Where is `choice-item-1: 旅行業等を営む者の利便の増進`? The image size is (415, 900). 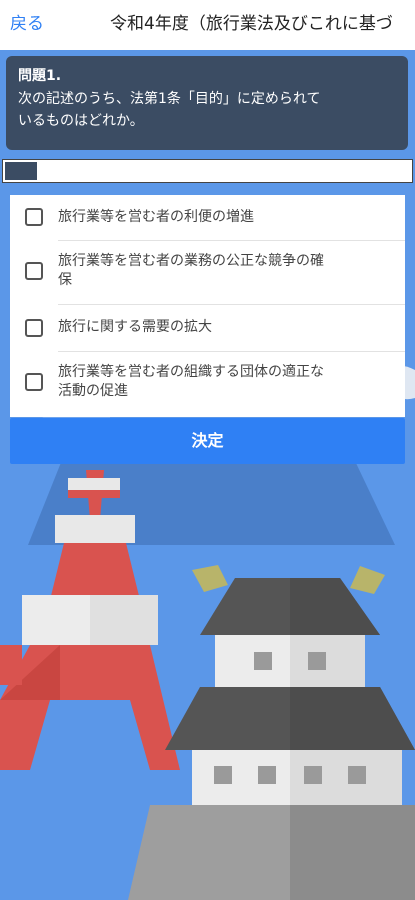 choice-item-1: 旅行業等を営む者の利便の増進 is located at coordinates (207, 217).